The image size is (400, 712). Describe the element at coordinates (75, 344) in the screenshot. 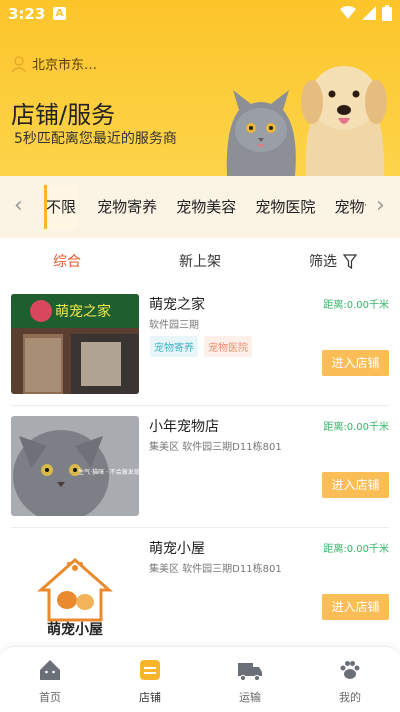

I see `store-image: 萌宠之家` at that location.